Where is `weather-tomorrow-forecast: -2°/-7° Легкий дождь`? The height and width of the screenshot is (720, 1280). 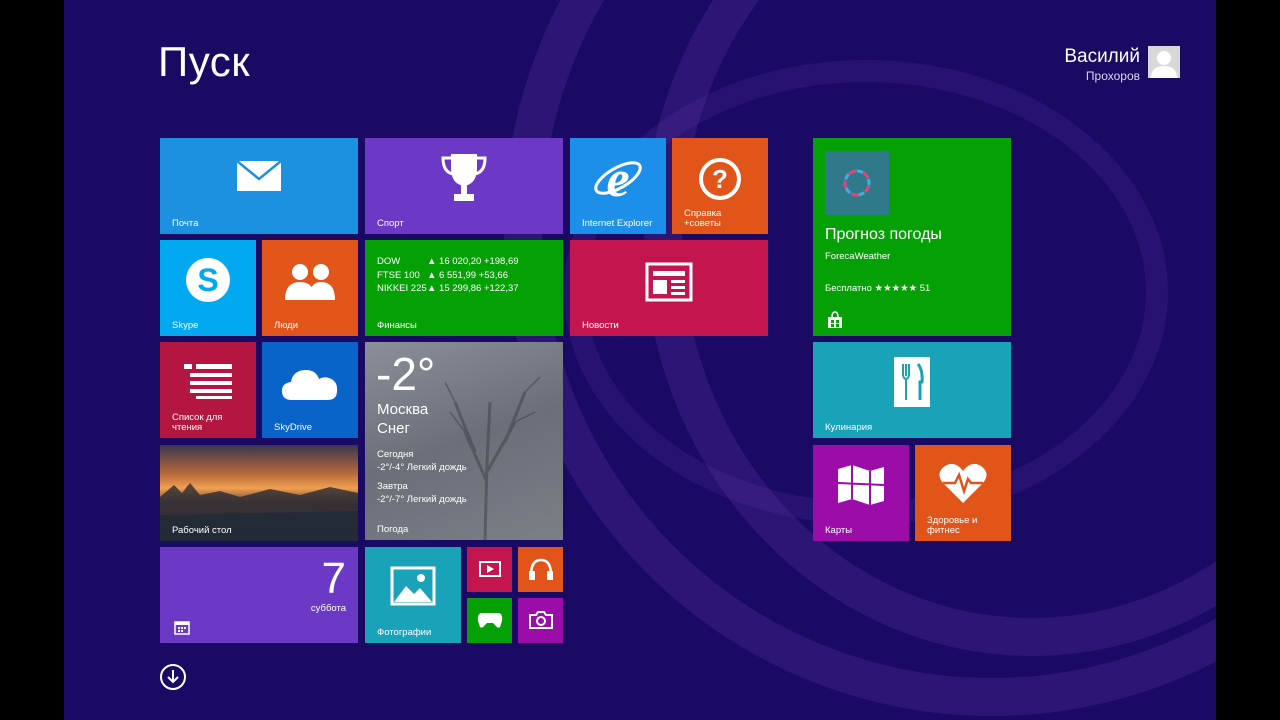
weather-tomorrow-forecast: -2°/-7° Легкий дождь is located at coordinates (422, 499).